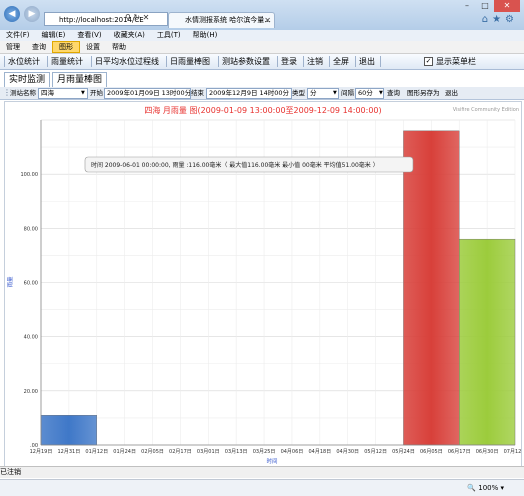  I want to click on app-menu-graphics: 图形, so click(66, 47).